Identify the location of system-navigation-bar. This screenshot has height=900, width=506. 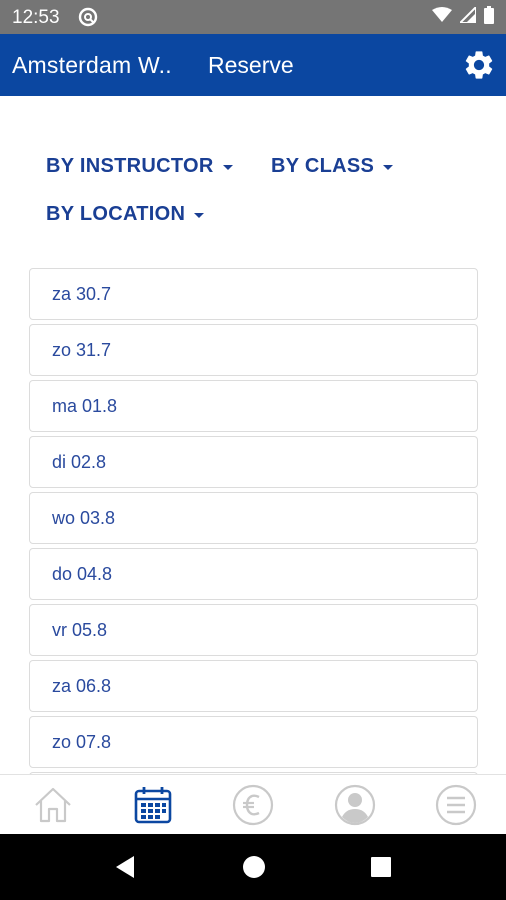
(253, 867).